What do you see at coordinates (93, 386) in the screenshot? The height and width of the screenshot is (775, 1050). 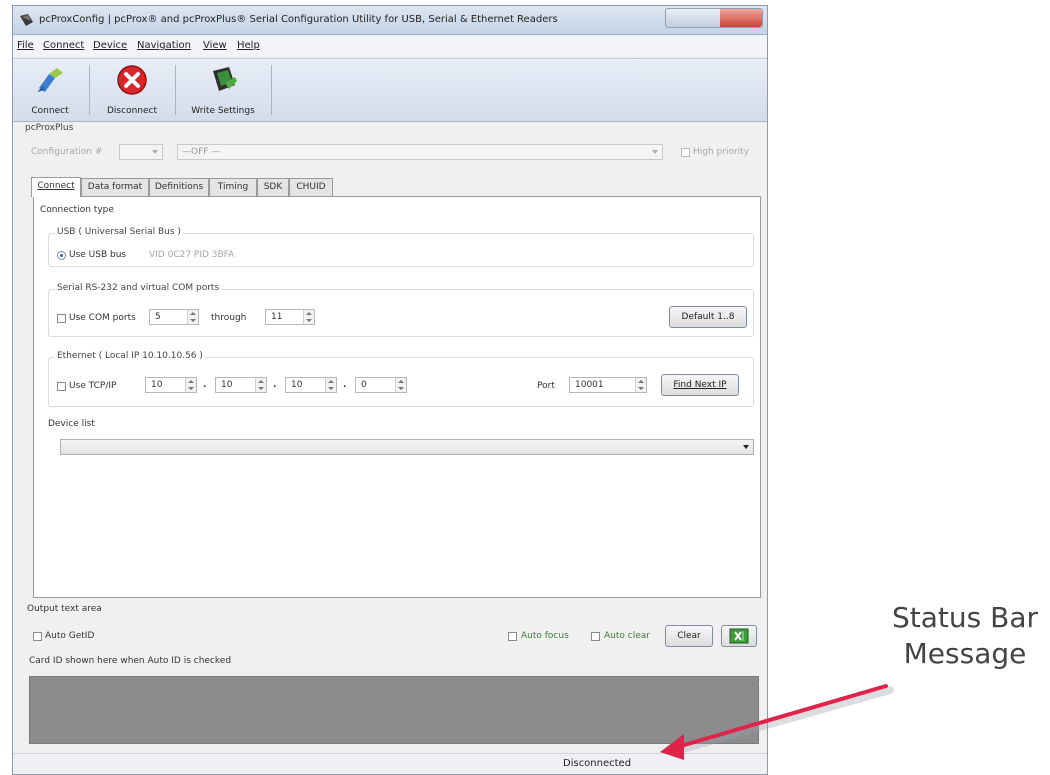 I see `use-tcpip-label: Use TCP/IP` at bounding box center [93, 386].